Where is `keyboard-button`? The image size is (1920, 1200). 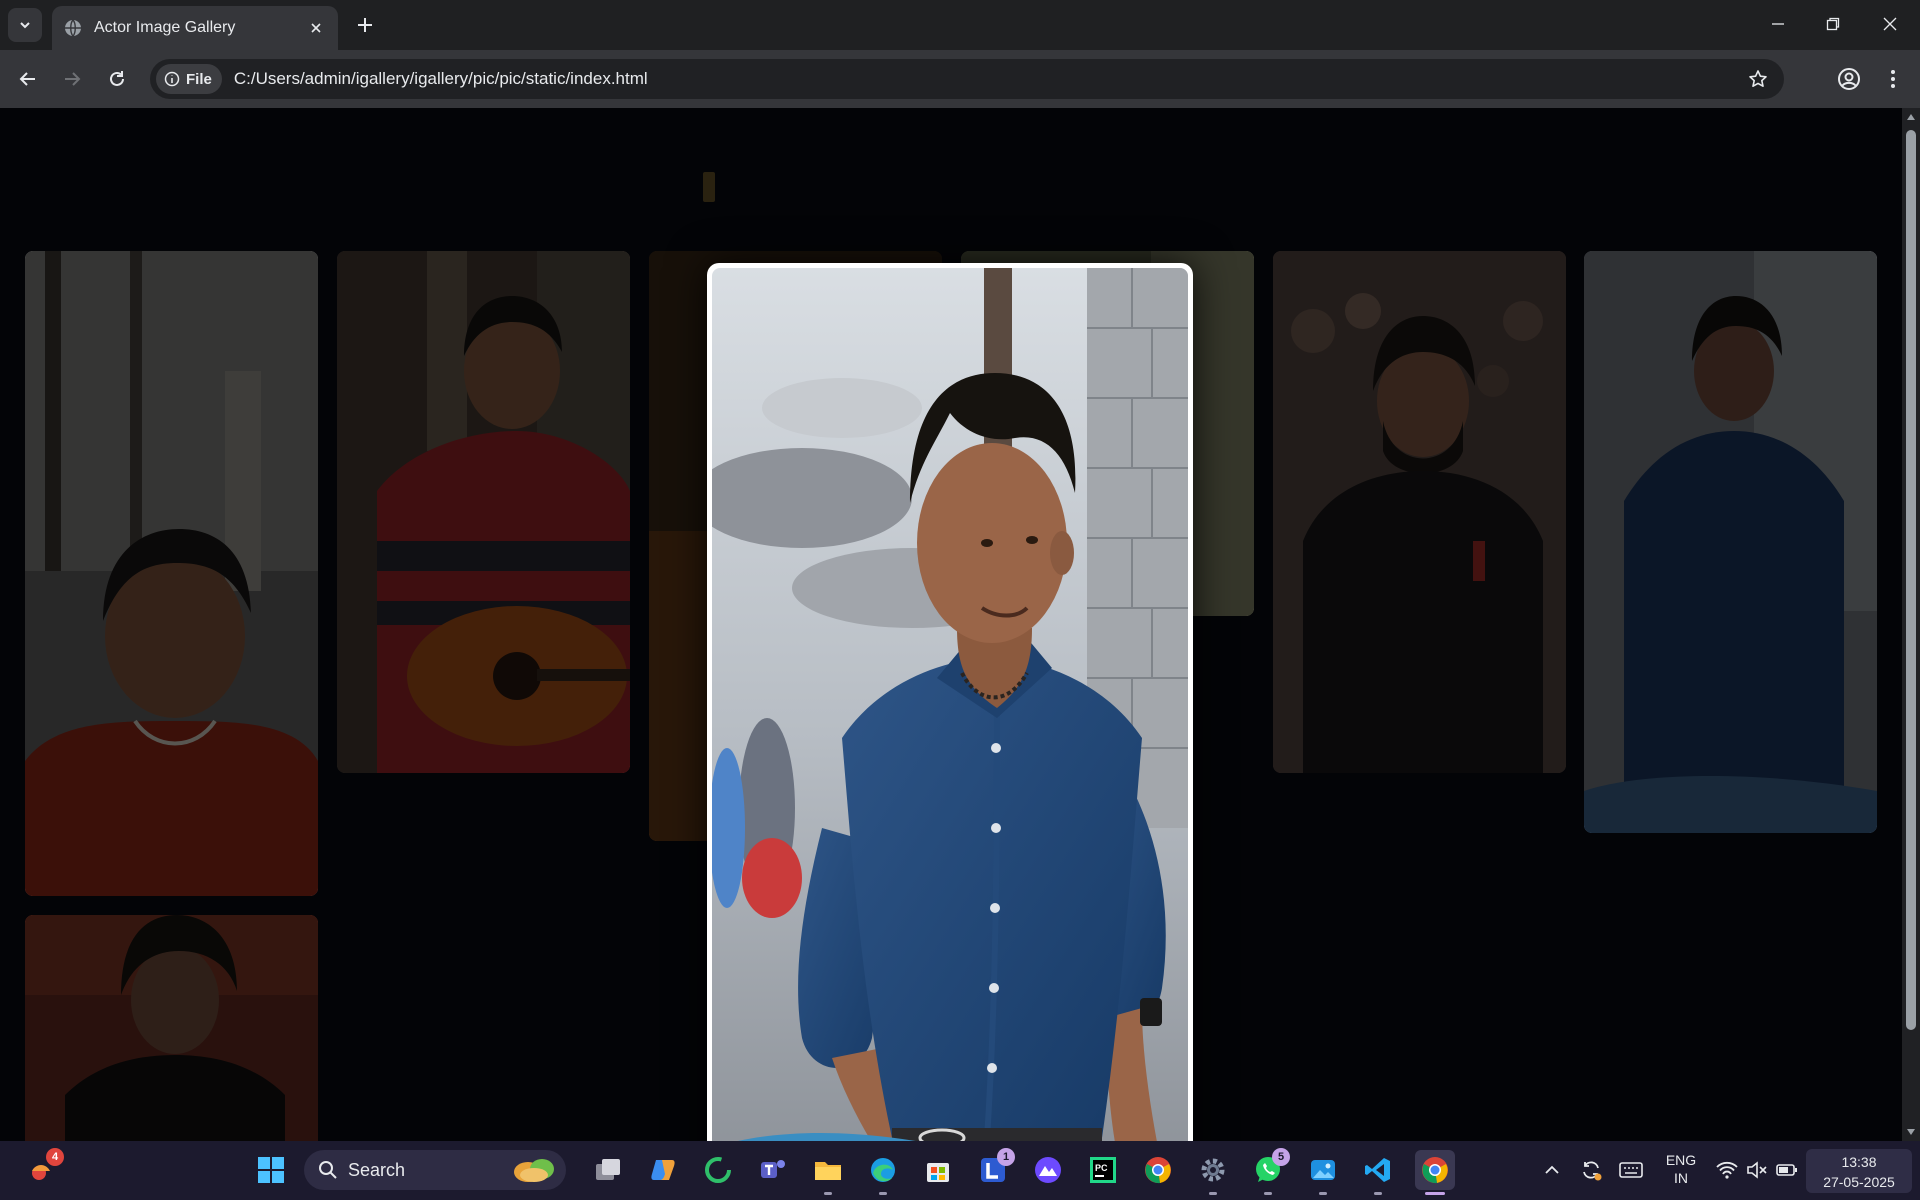
keyboard-button is located at coordinates (1631, 1170).